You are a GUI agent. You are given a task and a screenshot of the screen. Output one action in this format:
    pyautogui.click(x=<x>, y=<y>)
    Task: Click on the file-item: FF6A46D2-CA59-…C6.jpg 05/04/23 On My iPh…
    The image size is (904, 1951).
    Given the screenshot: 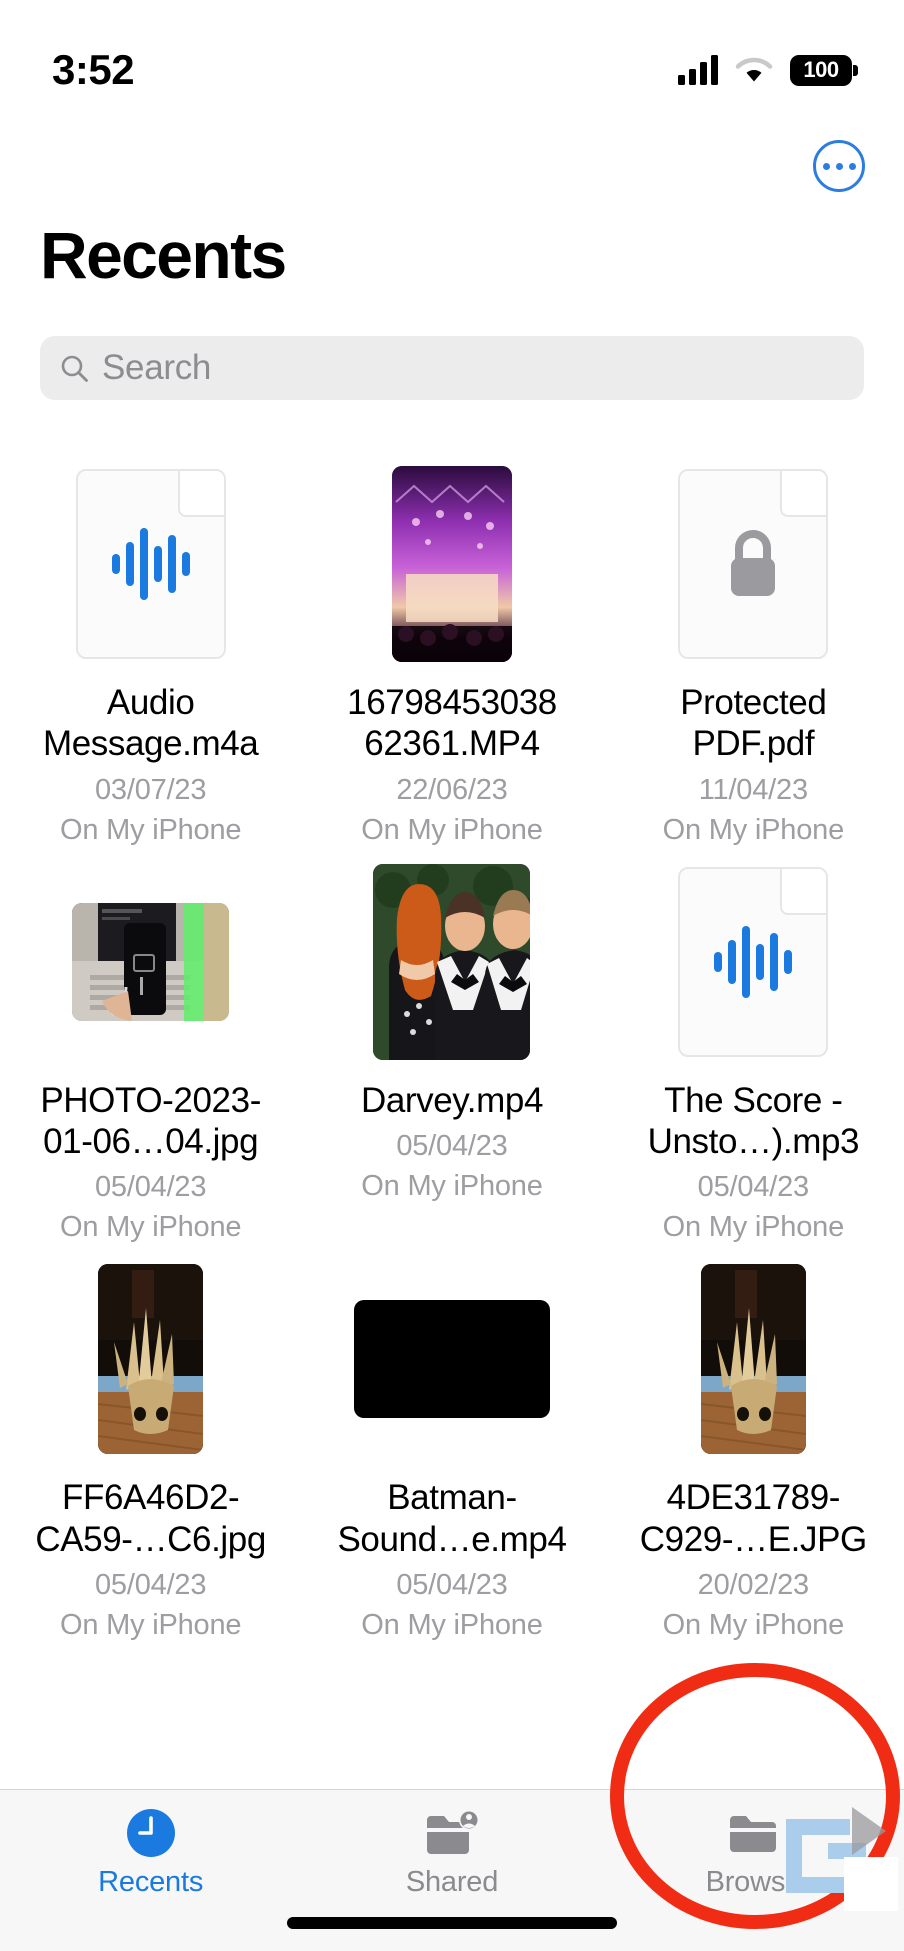 What is the action you would take?
    pyautogui.click(x=150, y=1446)
    